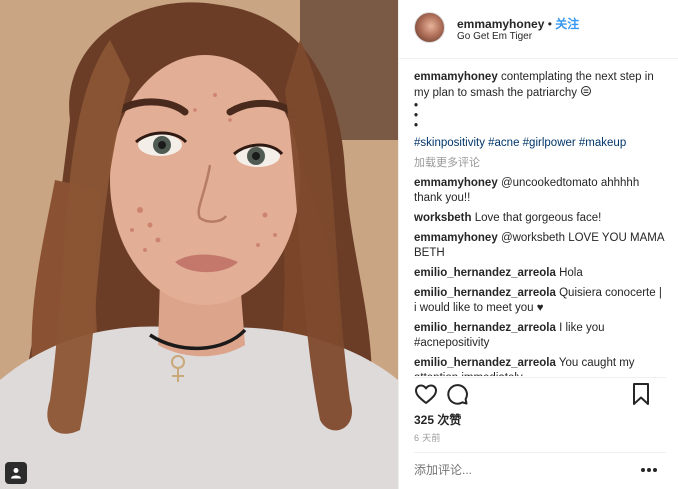 The width and height of the screenshot is (678, 489). What do you see at coordinates (417, 116) in the screenshot?
I see `caption-dots: • • •` at bounding box center [417, 116].